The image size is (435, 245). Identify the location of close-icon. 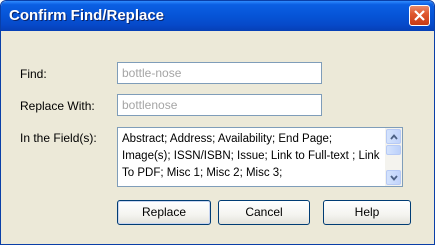
(419, 15).